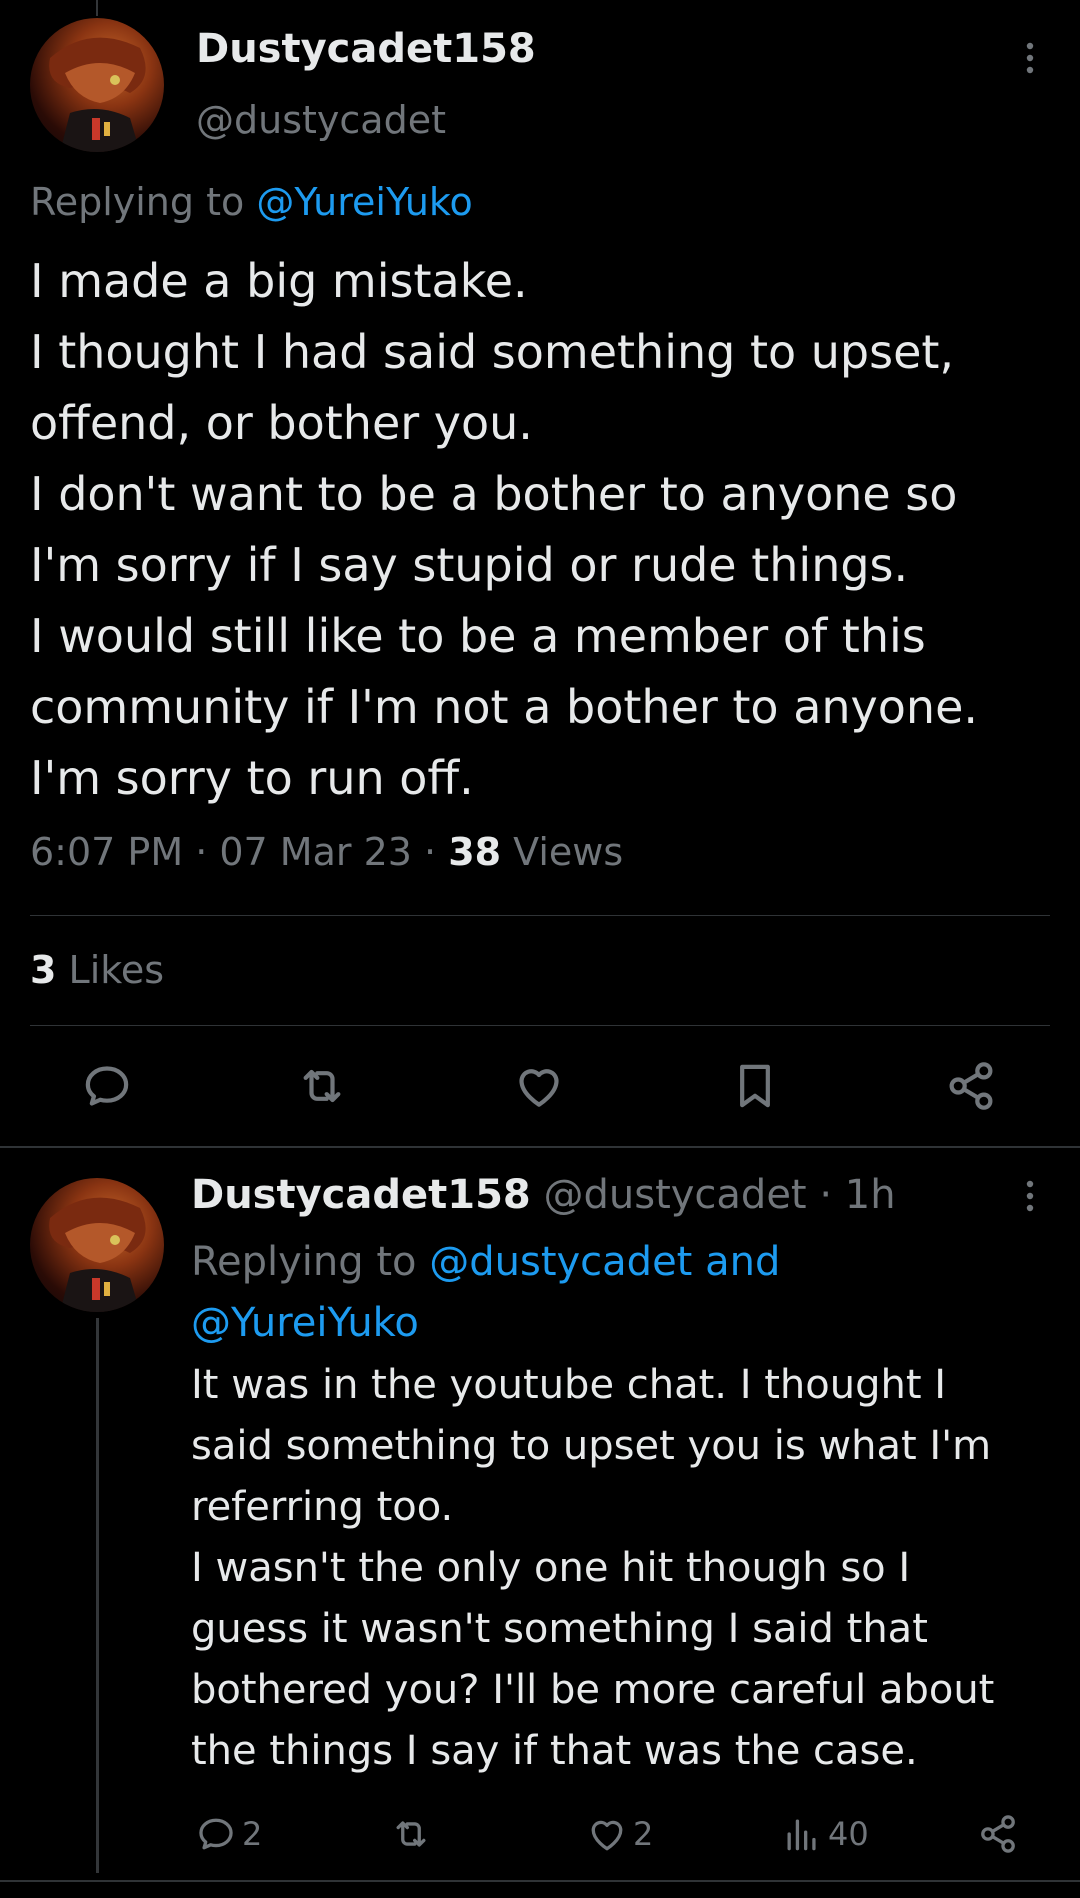 This screenshot has height=1898, width=1080. Describe the element at coordinates (540, 1834) in the screenshot. I see `reply-action-bar: 2 2 40` at that location.